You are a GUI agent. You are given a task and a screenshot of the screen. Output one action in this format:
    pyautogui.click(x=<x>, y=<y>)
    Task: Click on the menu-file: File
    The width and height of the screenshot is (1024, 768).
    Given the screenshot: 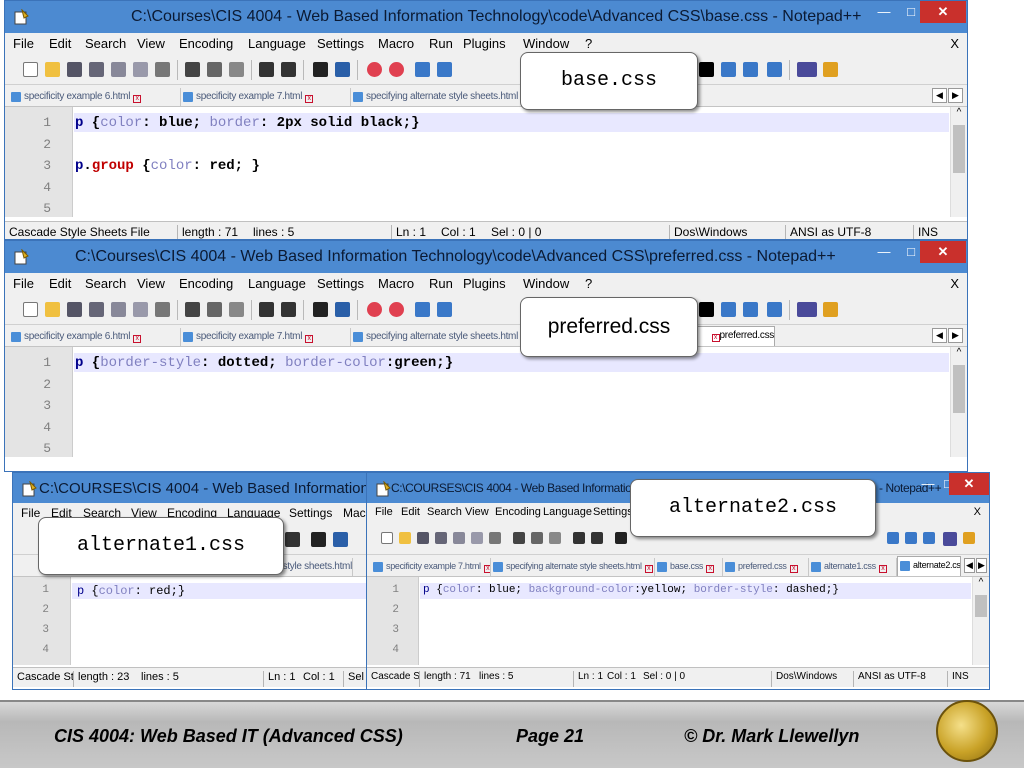 What is the action you would take?
    pyautogui.click(x=30, y=513)
    